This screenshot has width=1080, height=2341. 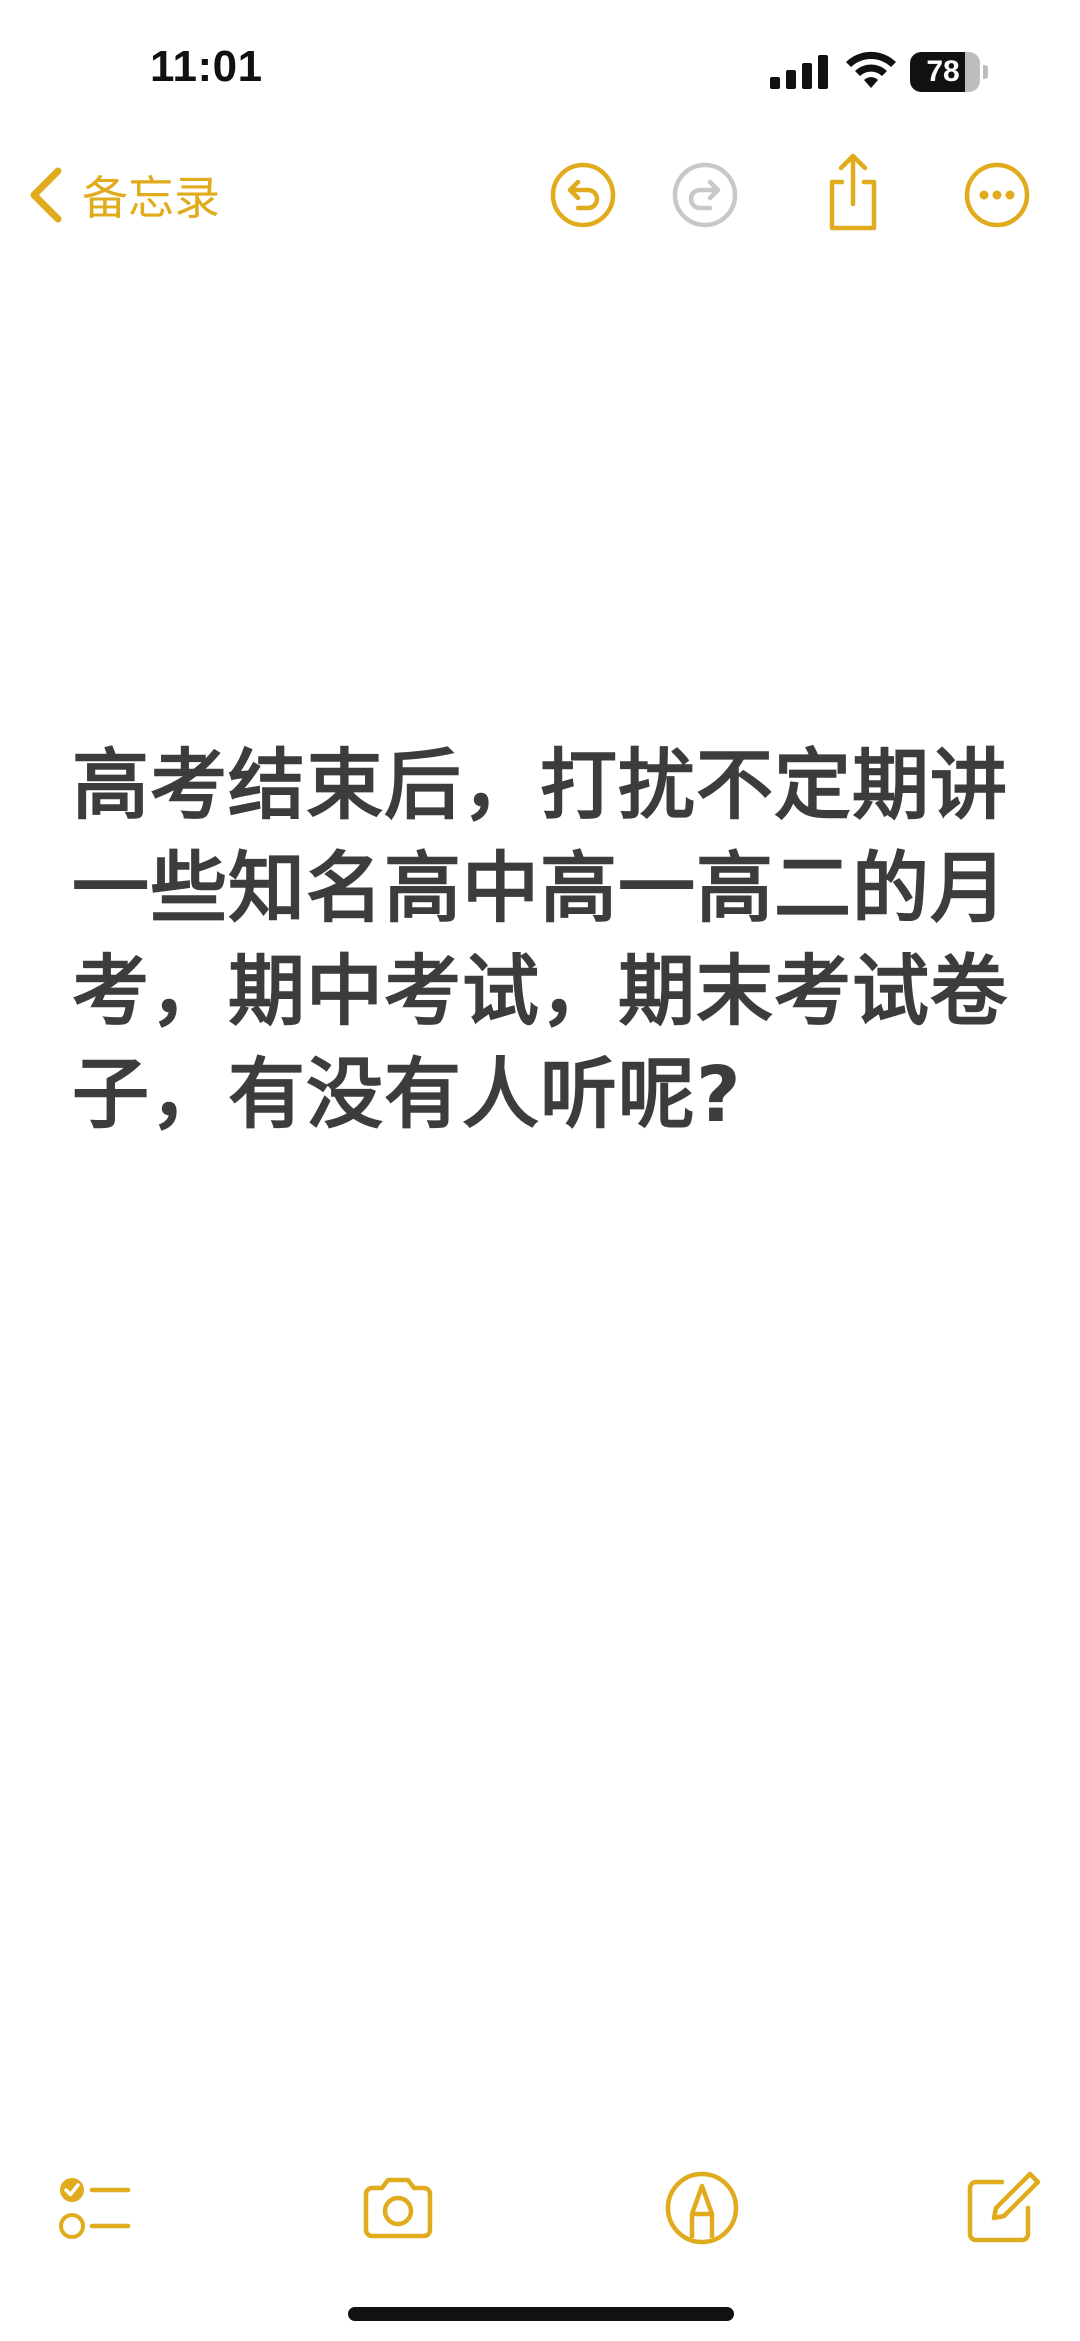 I want to click on battery-icon: 78, so click(x=949, y=72).